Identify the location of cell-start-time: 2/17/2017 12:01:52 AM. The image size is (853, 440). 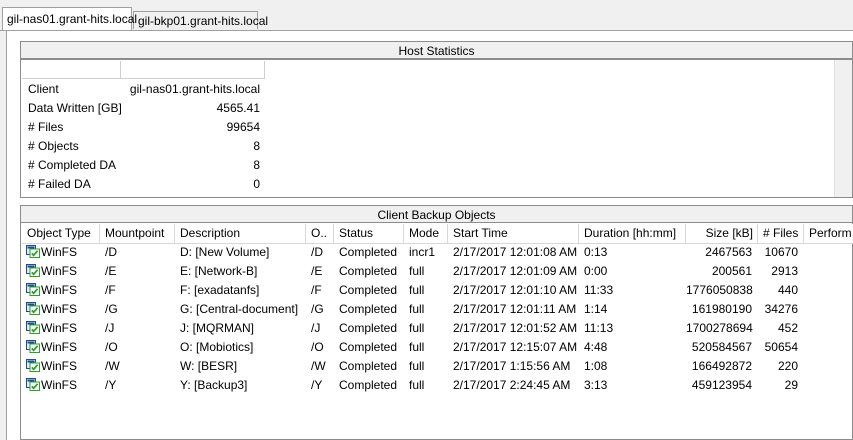
(515, 328).